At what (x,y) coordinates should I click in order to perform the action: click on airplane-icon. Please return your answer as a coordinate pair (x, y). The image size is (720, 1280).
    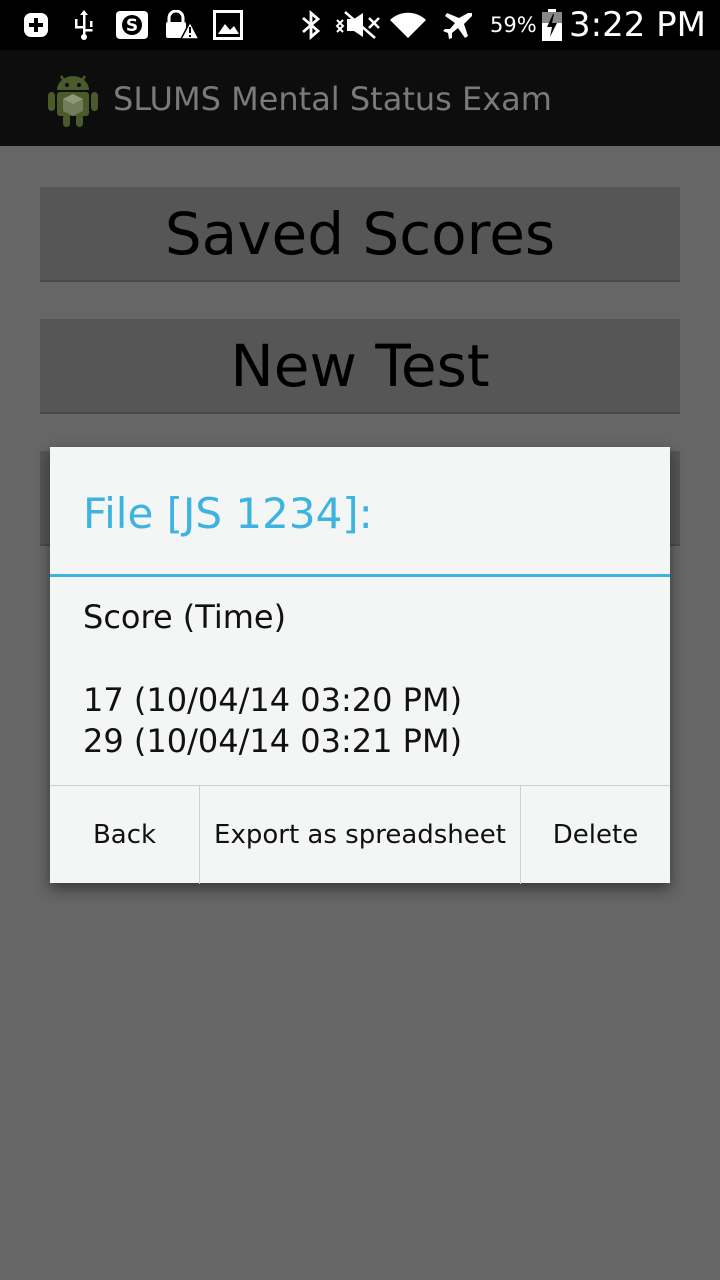
    Looking at the image, I should click on (458, 25).